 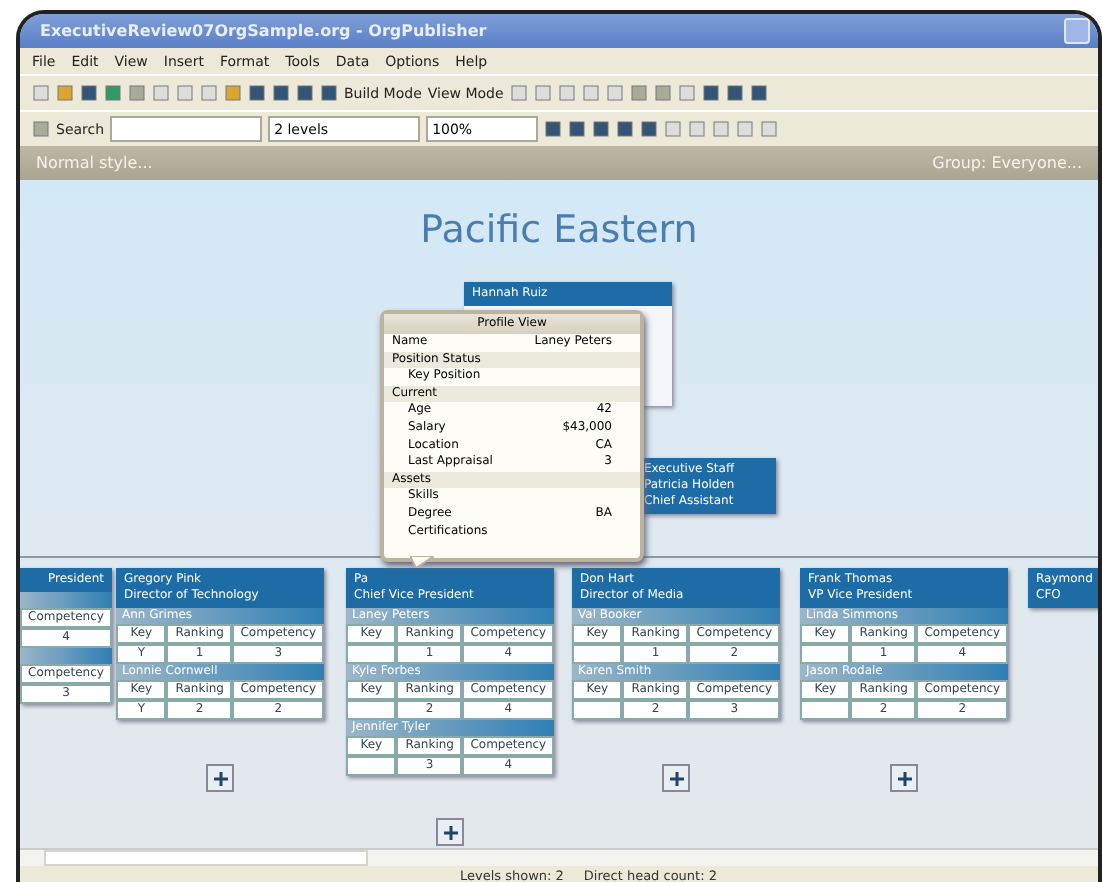 What do you see at coordinates (206, 858) in the screenshot?
I see `scroll-thumb` at bounding box center [206, 858].